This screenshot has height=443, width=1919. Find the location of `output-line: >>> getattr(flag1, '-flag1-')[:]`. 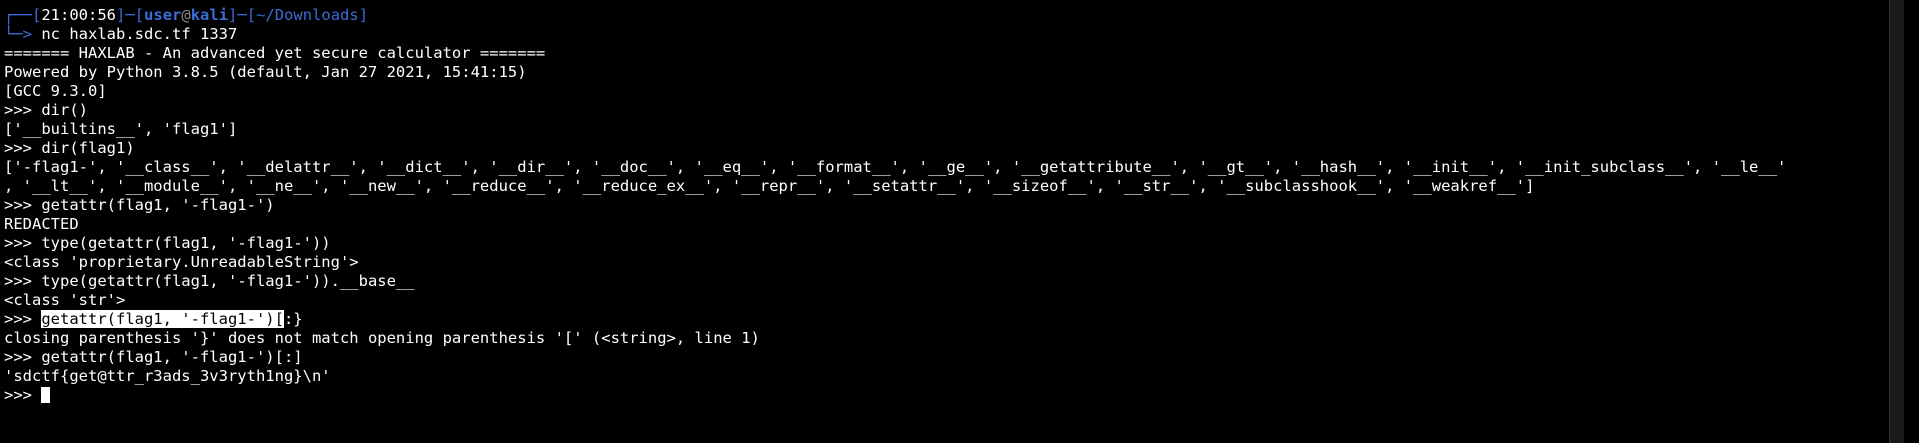

output-line: >>> getattr(flag1, '-flag1-')[:] is located at coordinates (153, 357).